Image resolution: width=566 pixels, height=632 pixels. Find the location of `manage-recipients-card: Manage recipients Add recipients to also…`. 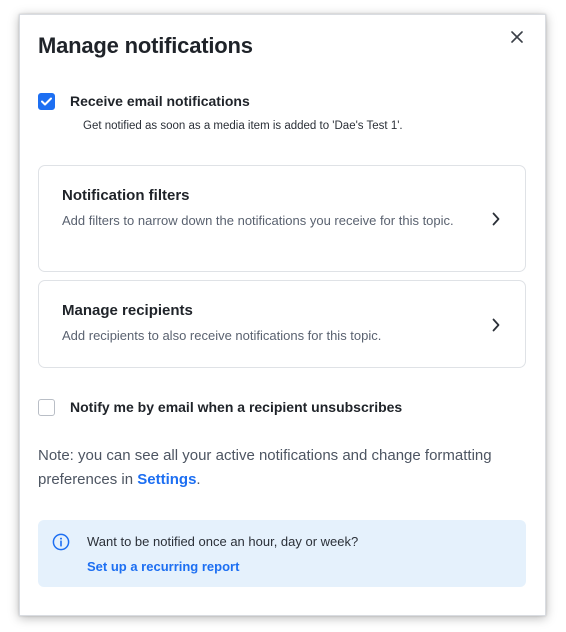

manage-recipients-card: Manage recipients Add recipients to also… is located at coordinates (282, 324).